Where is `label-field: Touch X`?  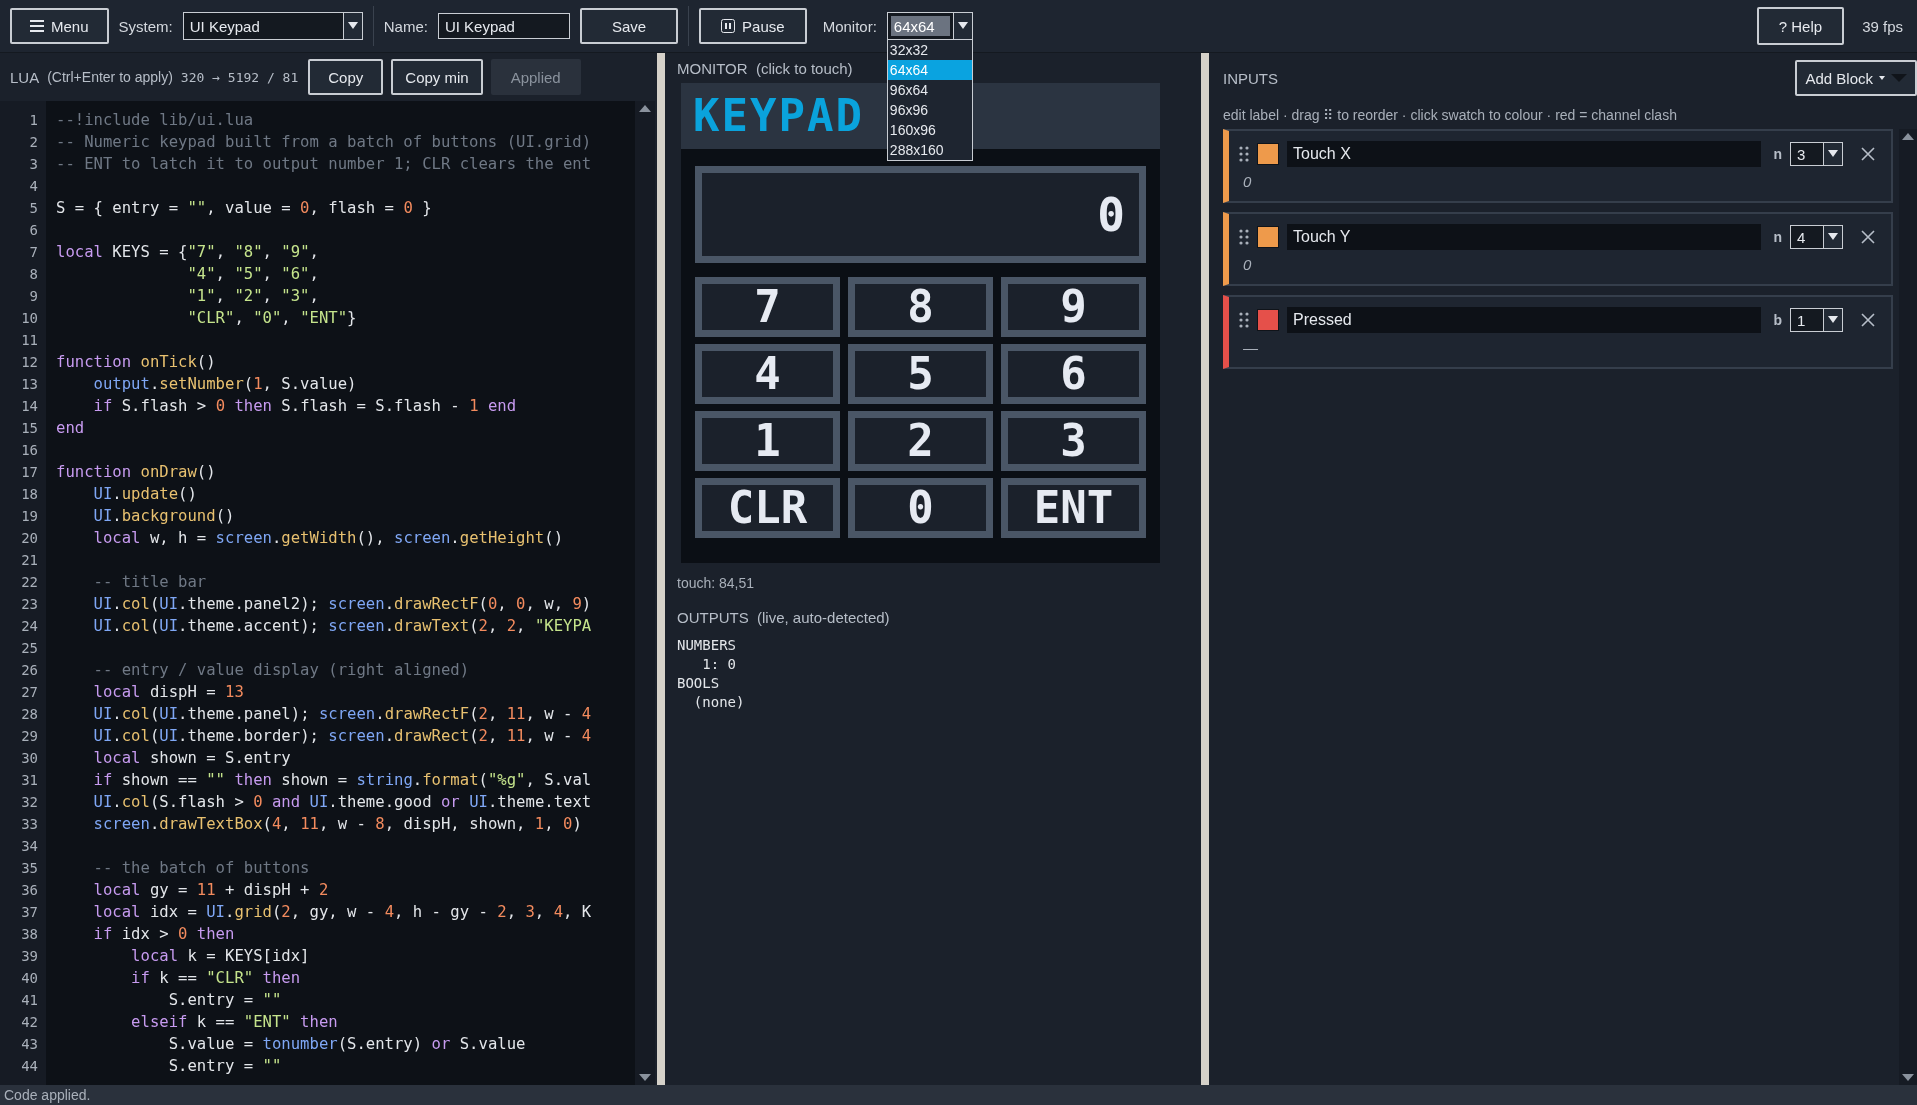
label-field: Touch X is located at coordinates (1524, 154).